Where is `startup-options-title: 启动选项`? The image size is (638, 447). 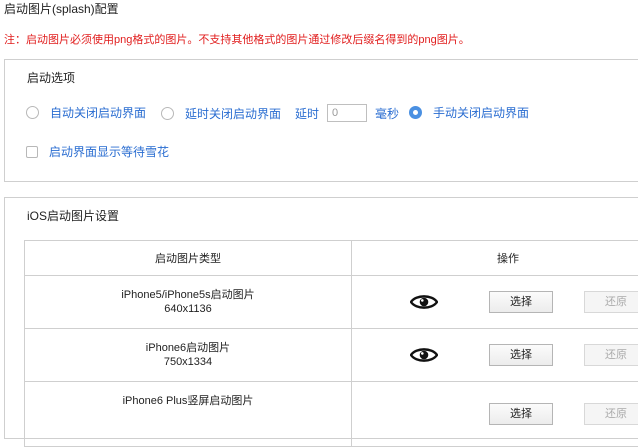 startup-options-title: 启动选项 is located at coordinates (51, 77).